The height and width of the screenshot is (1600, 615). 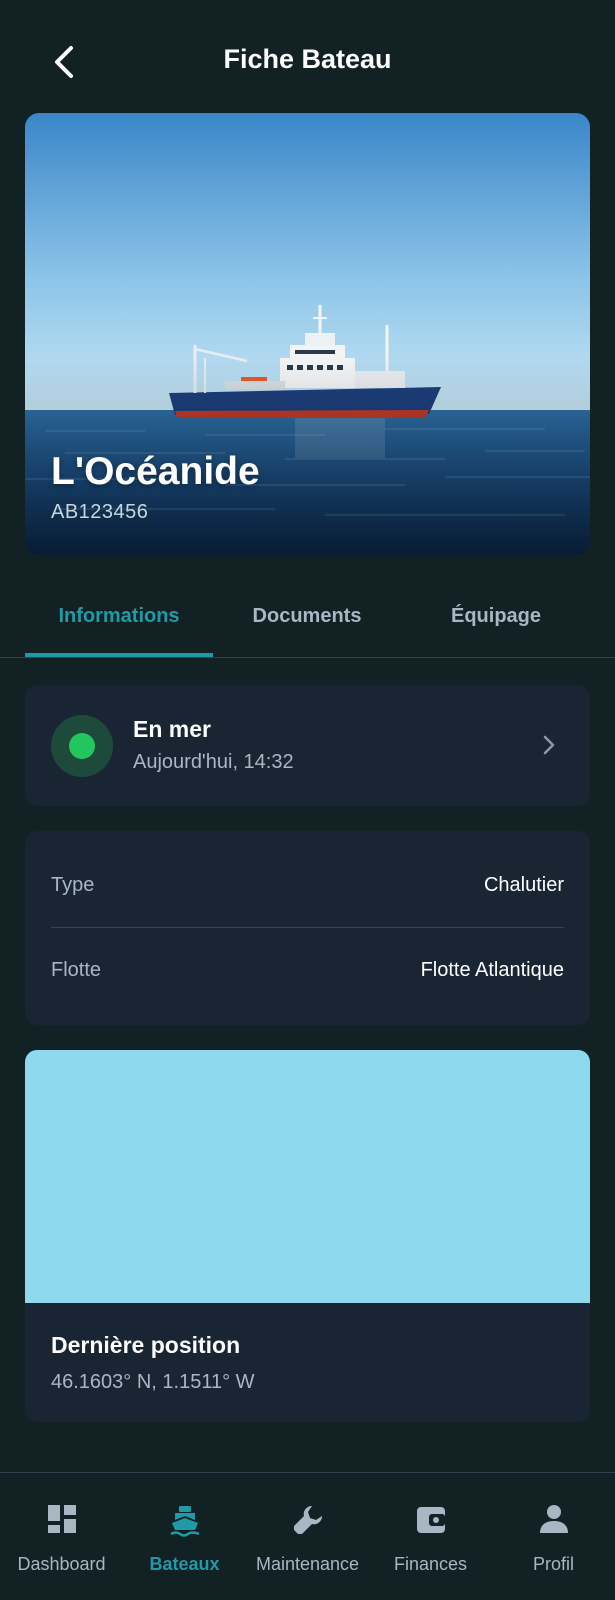 What do you see at coordinates (146, 1345) in the screenshot?
I see `position-title: Dernière position` at bounding box center [146, 1345].